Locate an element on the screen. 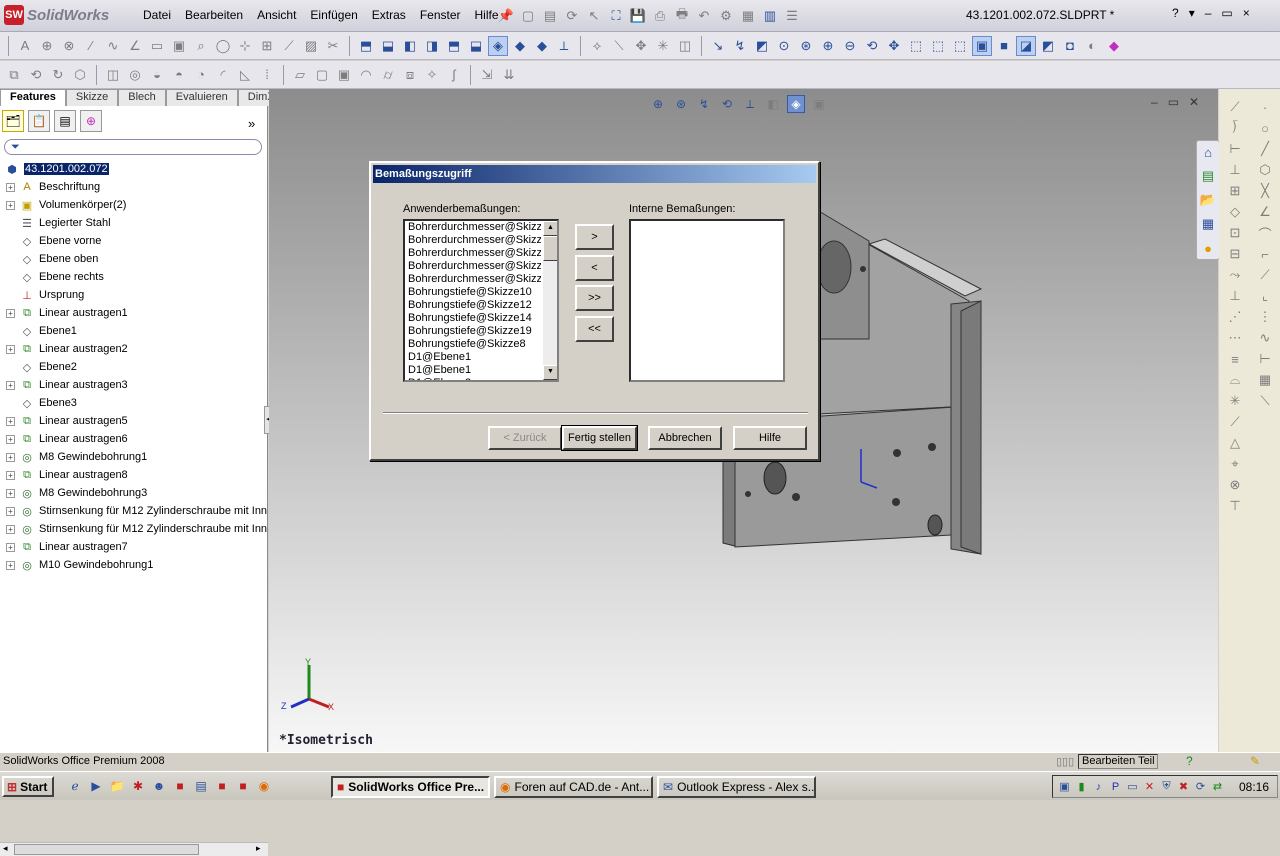 Image resolution: width=1280 pixels, height=856 pixels. zoom-to-area-icon: ⊛ is located at coordinates (806, 46).